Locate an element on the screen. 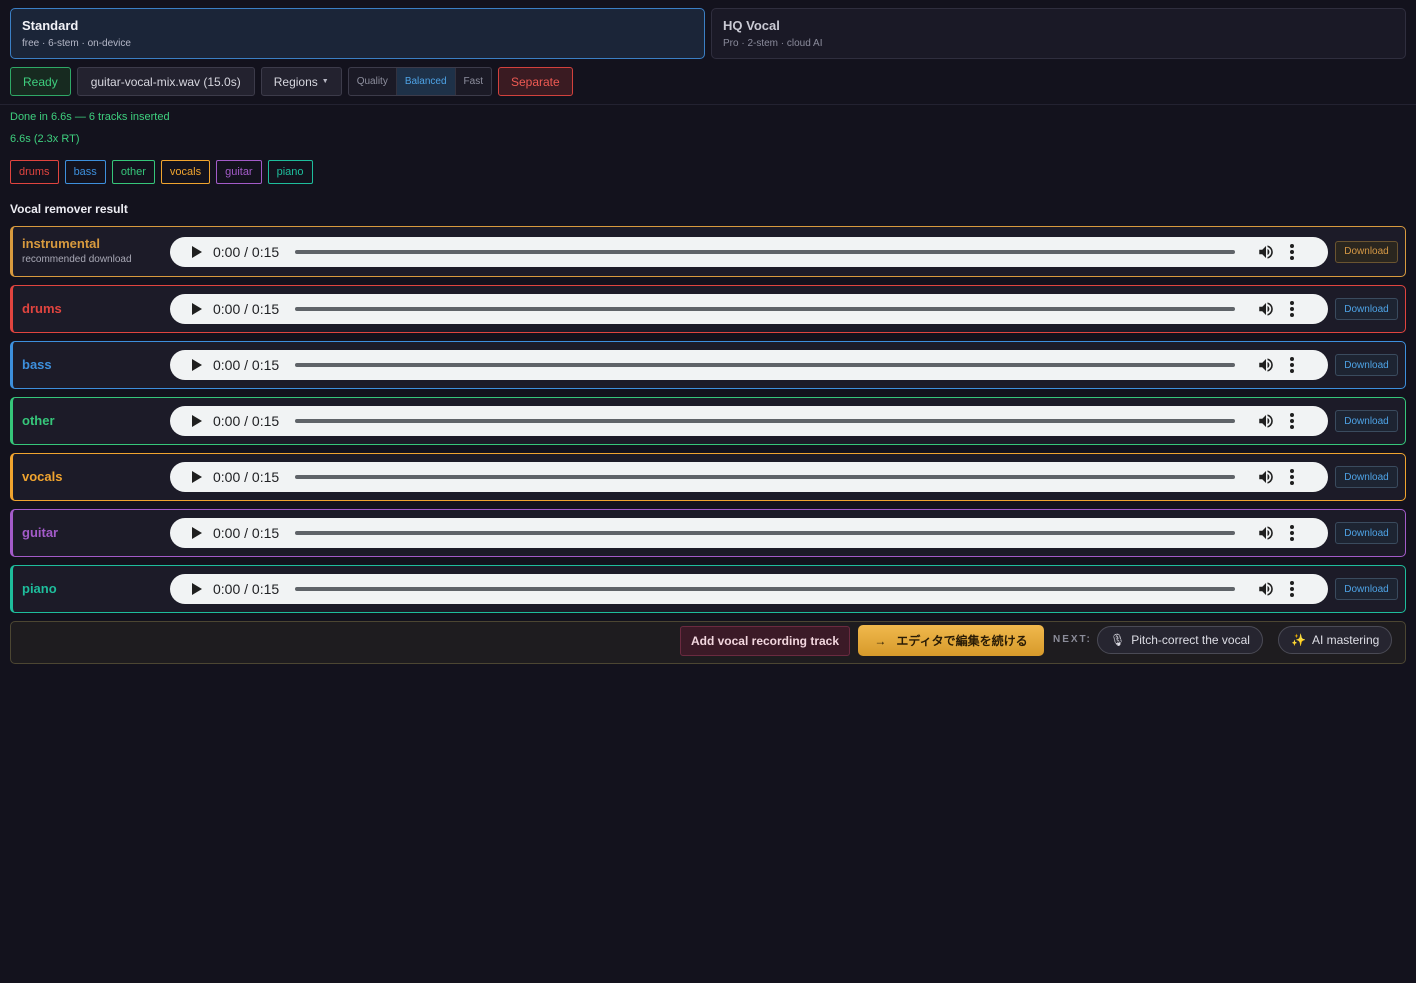 Image resolution: width=1416 pixels, height=983 pixels. status-done-text: Done in 6.6s — 6 tracks inserted is located at coordinates (90, 117).